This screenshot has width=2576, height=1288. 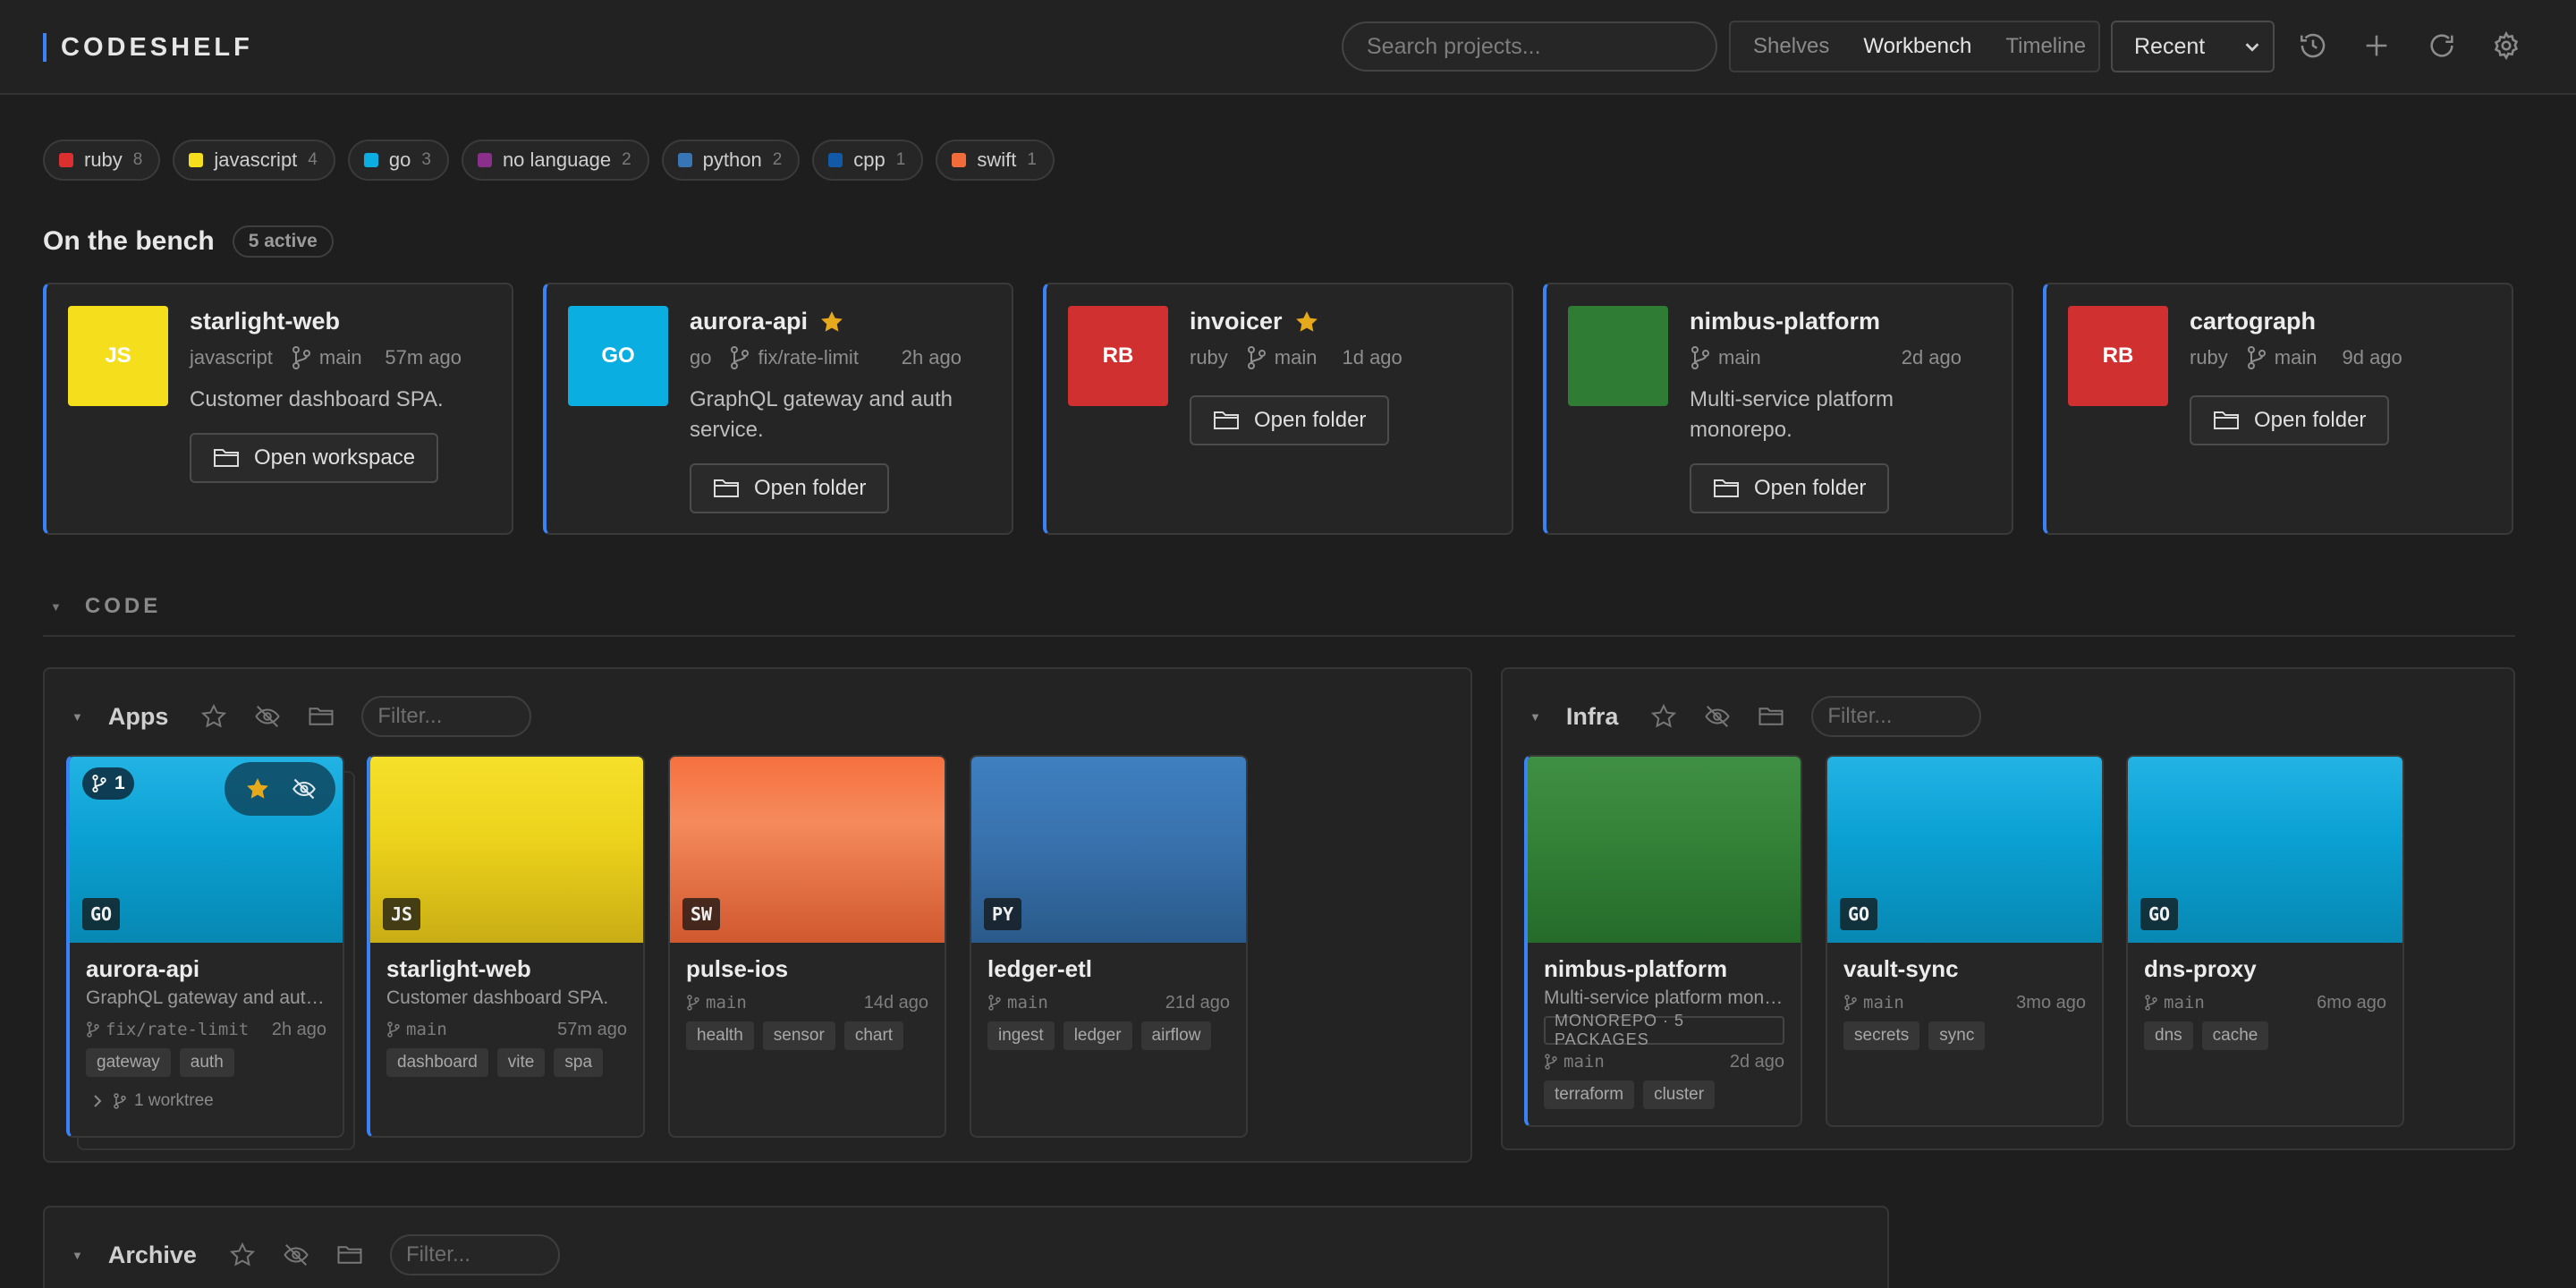 What do you see at coordinates (1021, 1035) in the screenshot?
I see `tag: ingest` at bounding box center [1021, 1035].